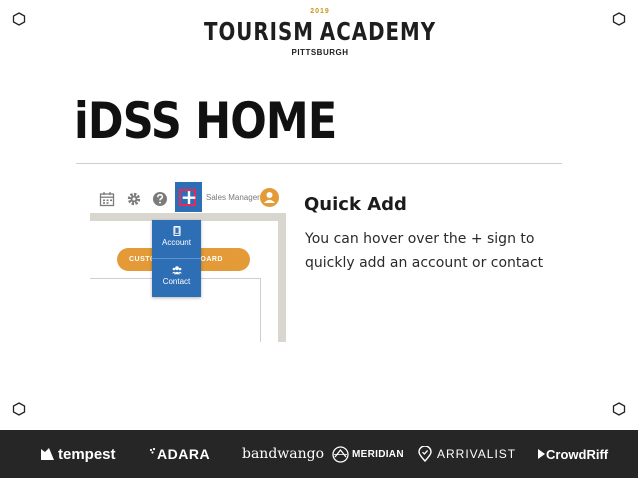 The height and width of the screenshot is (478, 638). What do you see at coordinates (176, 242) in the screenshot?
I see `dropdown-item-label: Account` at bounding box center [176, 242].